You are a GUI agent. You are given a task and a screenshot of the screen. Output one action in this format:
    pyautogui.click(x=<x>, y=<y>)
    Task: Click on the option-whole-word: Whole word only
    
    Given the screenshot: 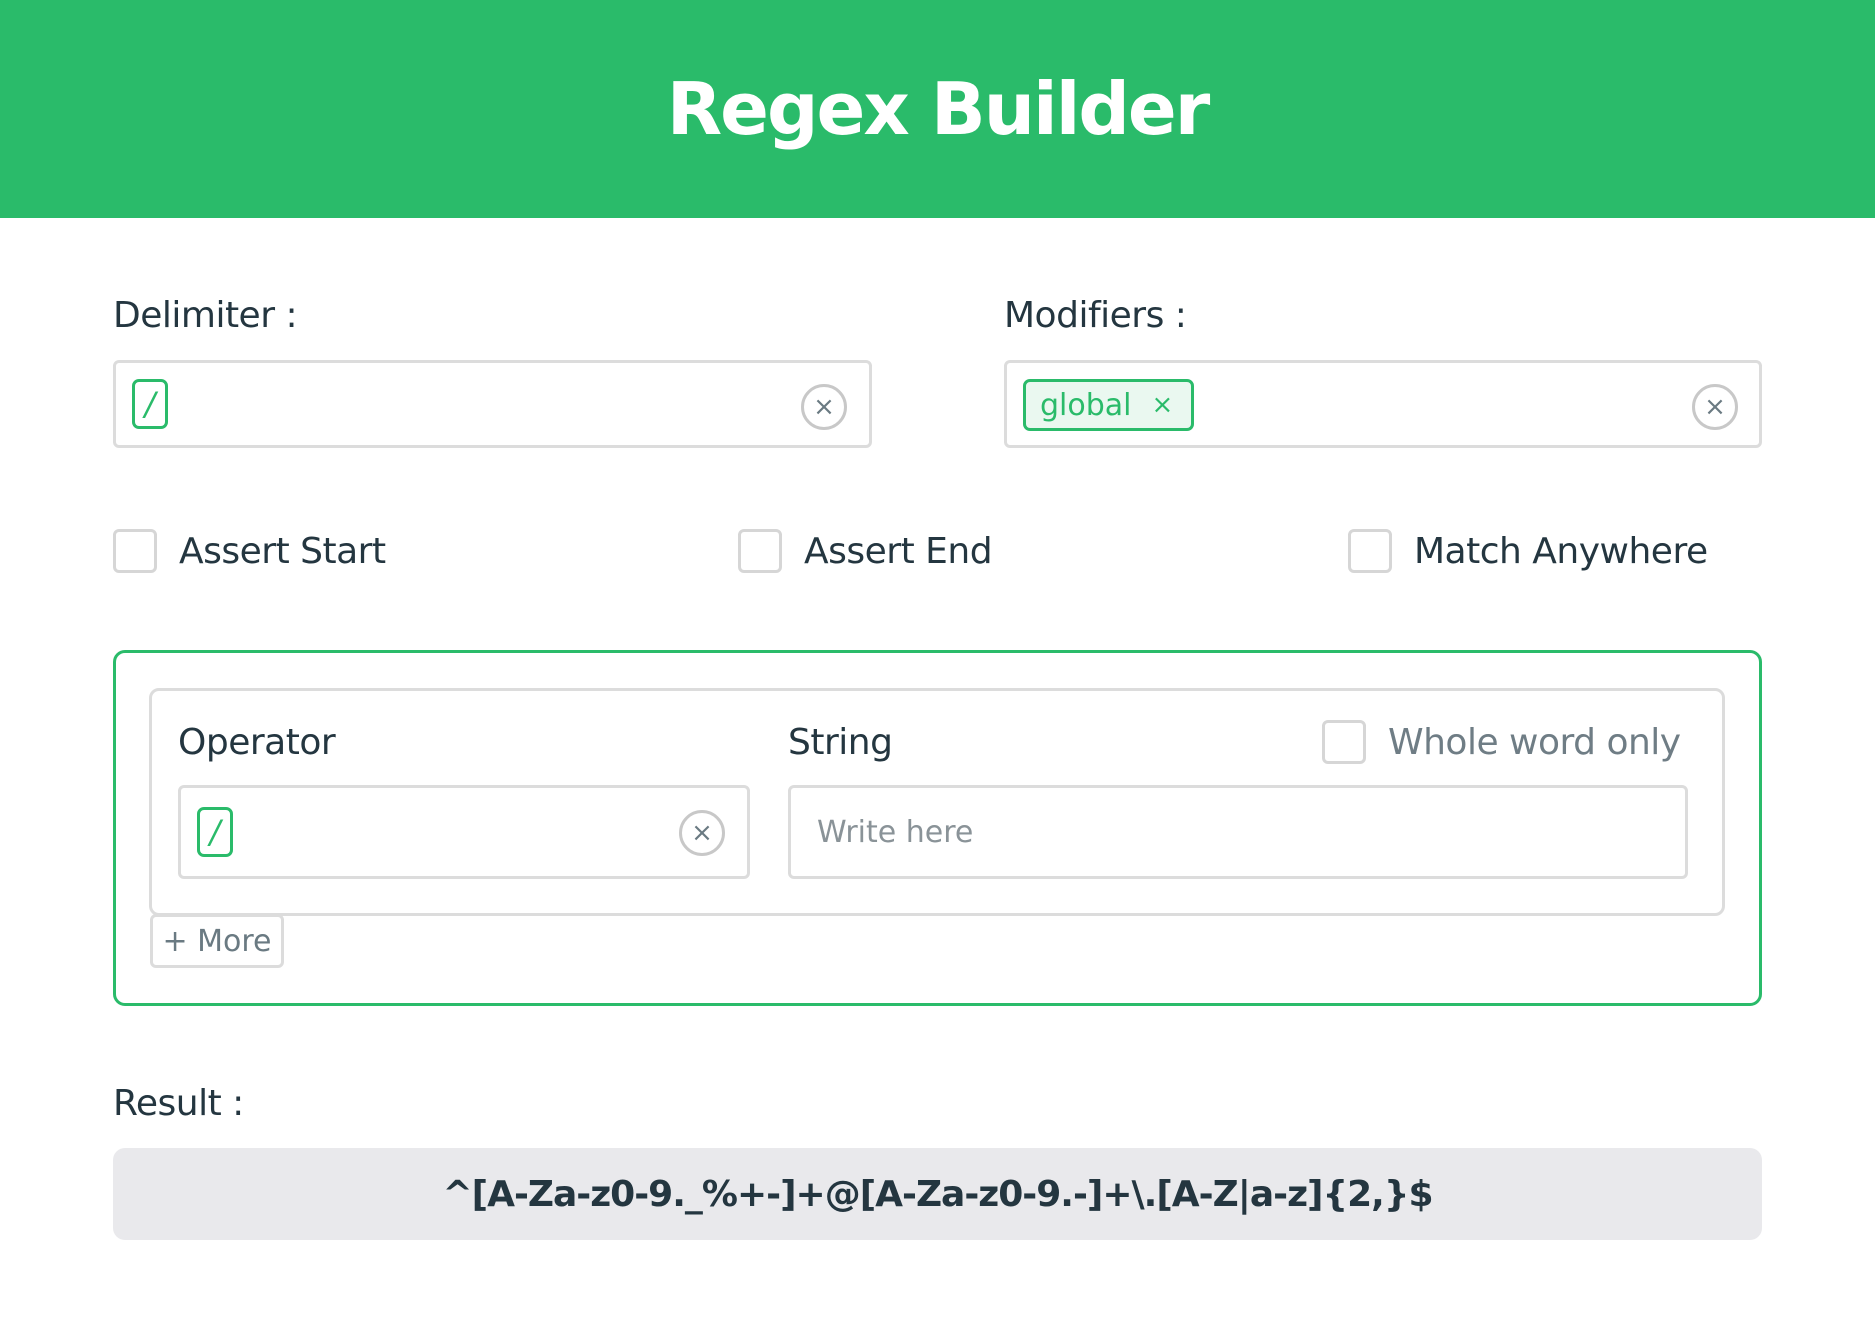 What is the action you would take?
    pyautogui.click(x=1501, y=742)
    